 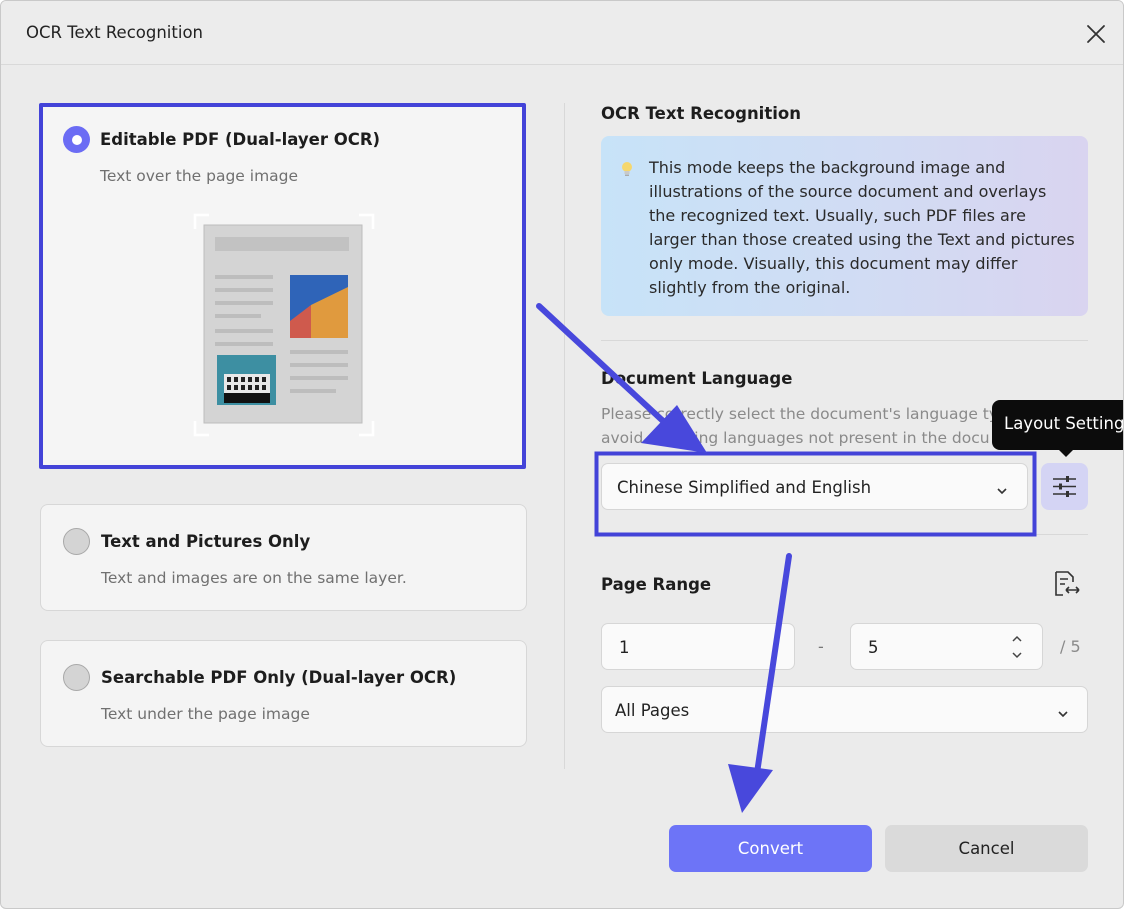 I want to click on sliders-icon, so click(x=1064, y=488).